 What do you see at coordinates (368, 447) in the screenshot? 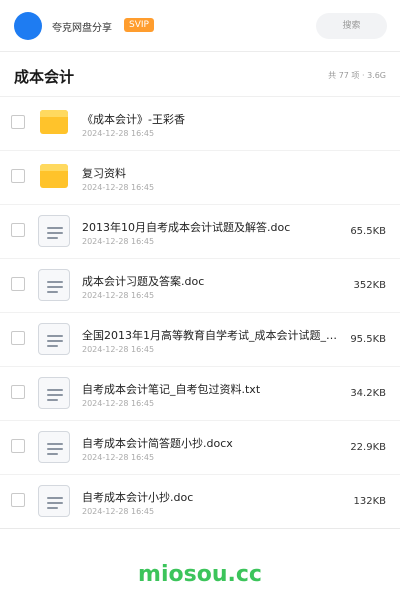
I see `file-size: 22.9KB` at bounding box center [368, 447].